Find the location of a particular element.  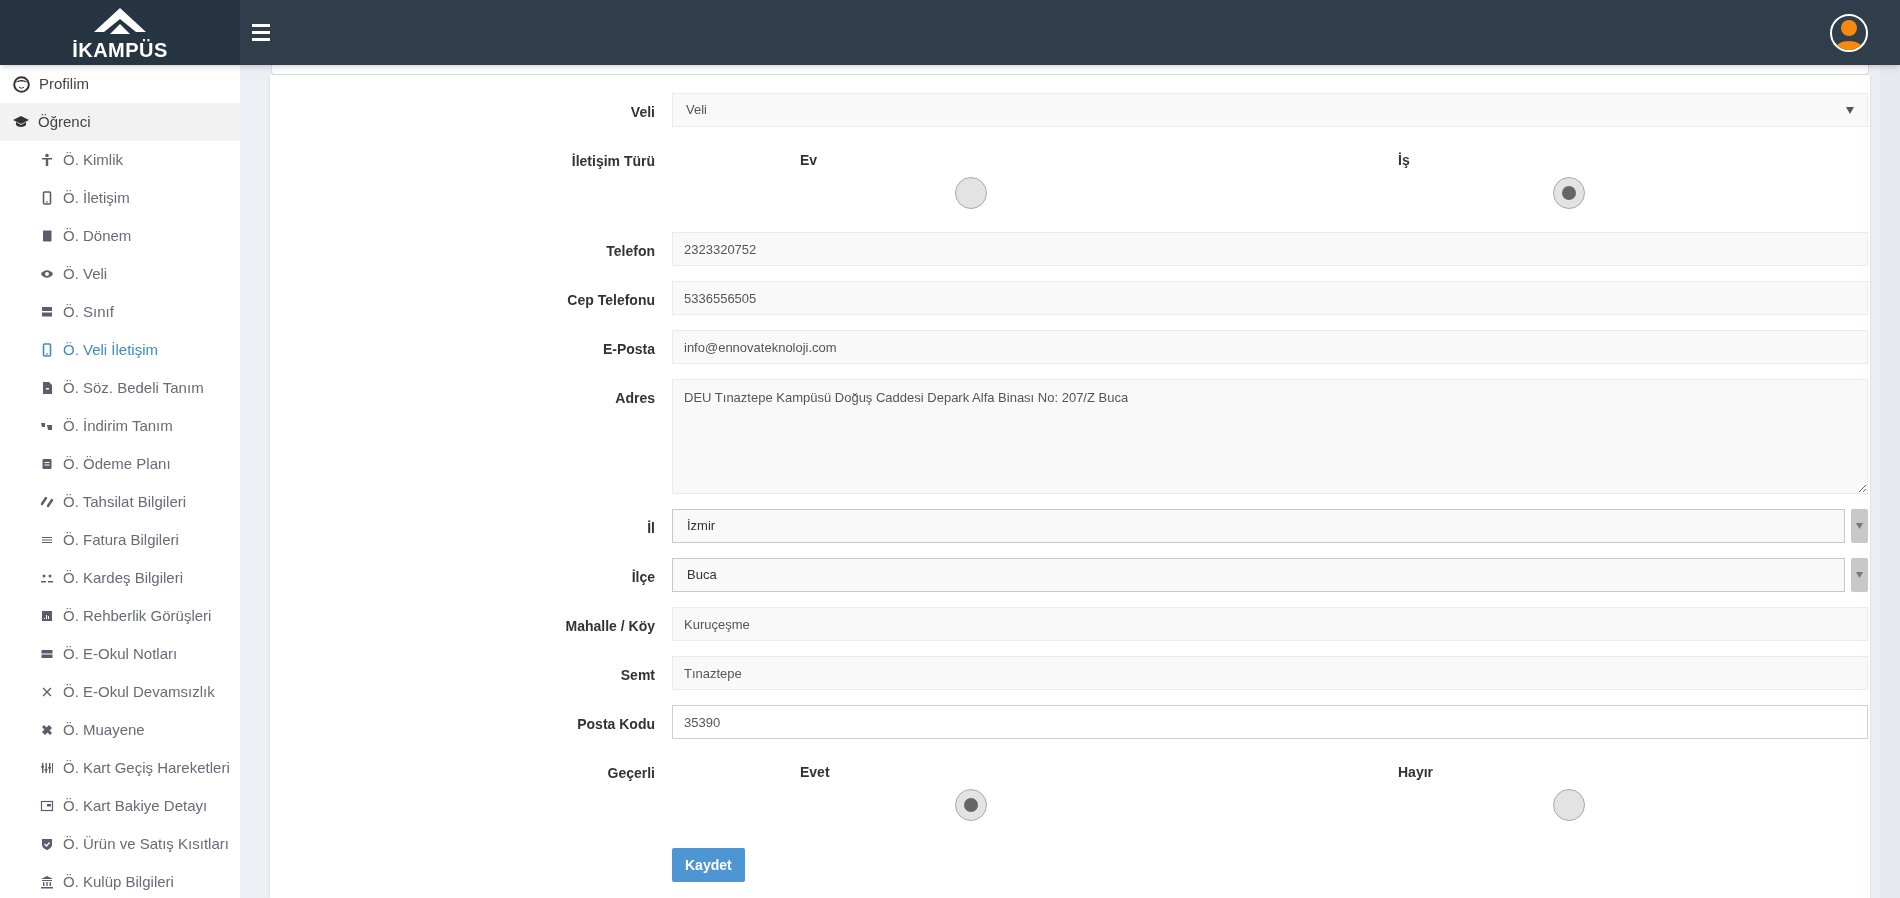

save-button: Kaydet is located at coordinates (708, 865).